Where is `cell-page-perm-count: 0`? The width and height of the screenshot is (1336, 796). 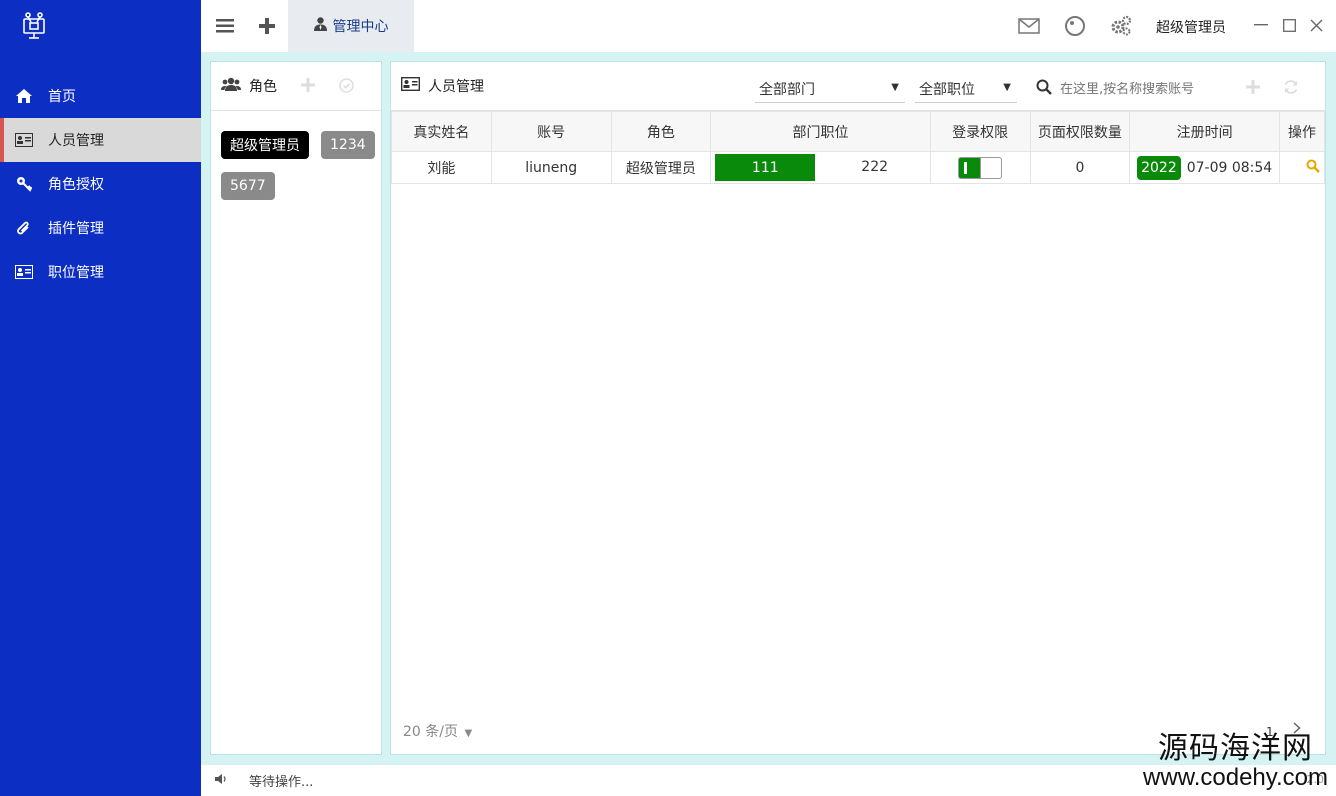 cell-page-perm-count: 0 is located at coordinates (1080, 167).